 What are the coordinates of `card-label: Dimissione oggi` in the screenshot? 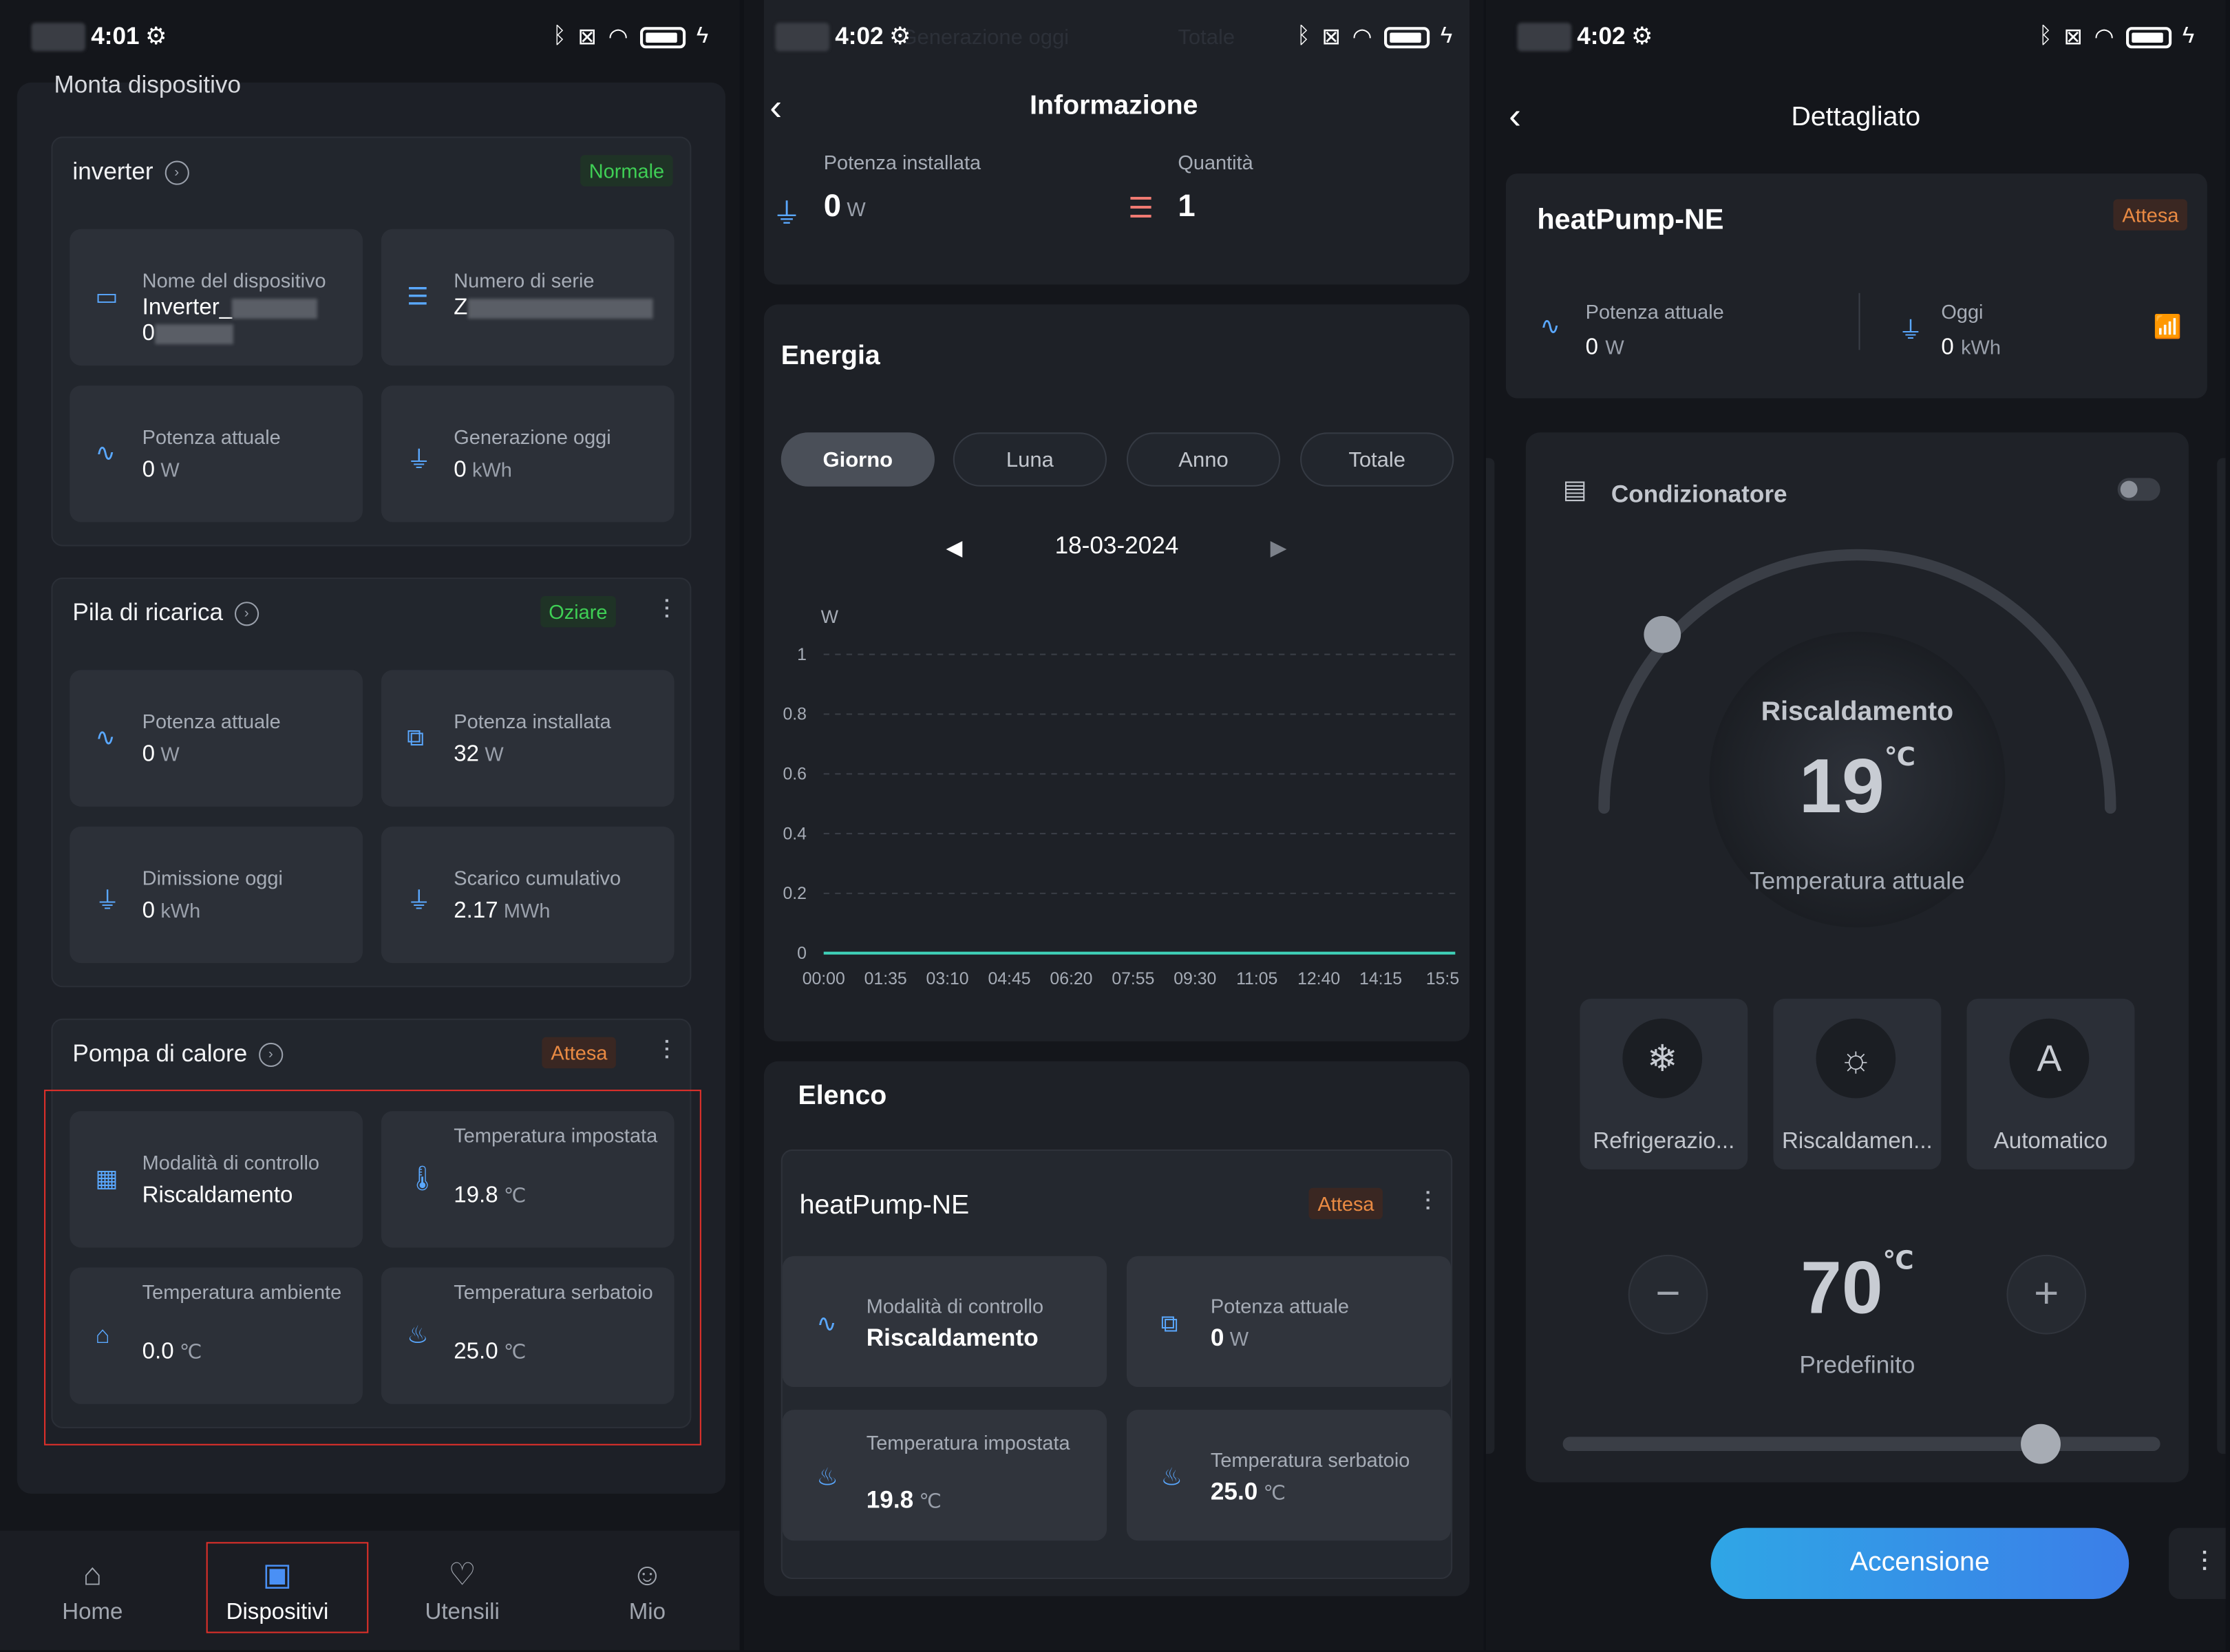 It's located at (212, 877).